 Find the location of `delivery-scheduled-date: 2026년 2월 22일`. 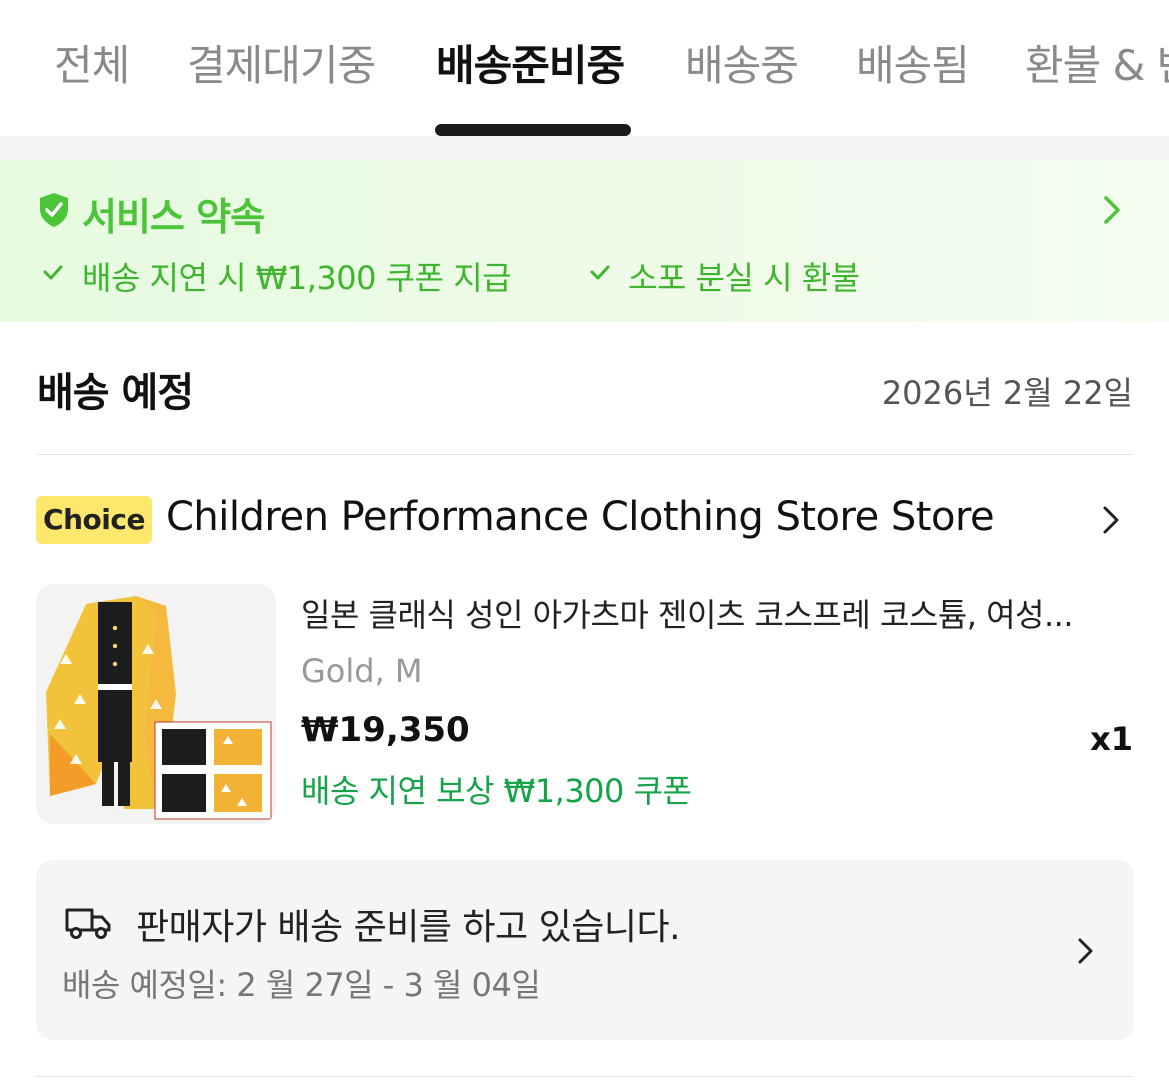

delivery-scheduled-date: 2026년 2월 22일 is located at coordinates (1007, 393).